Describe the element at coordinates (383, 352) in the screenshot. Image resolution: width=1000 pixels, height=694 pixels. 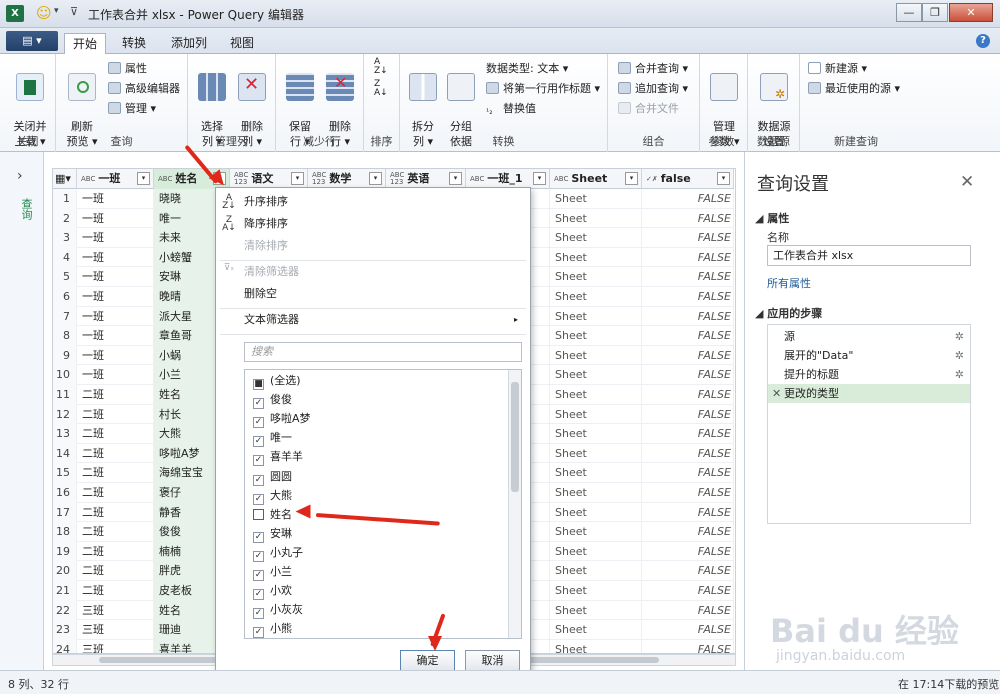
I see `filter-search-input: 搜索` at that location.